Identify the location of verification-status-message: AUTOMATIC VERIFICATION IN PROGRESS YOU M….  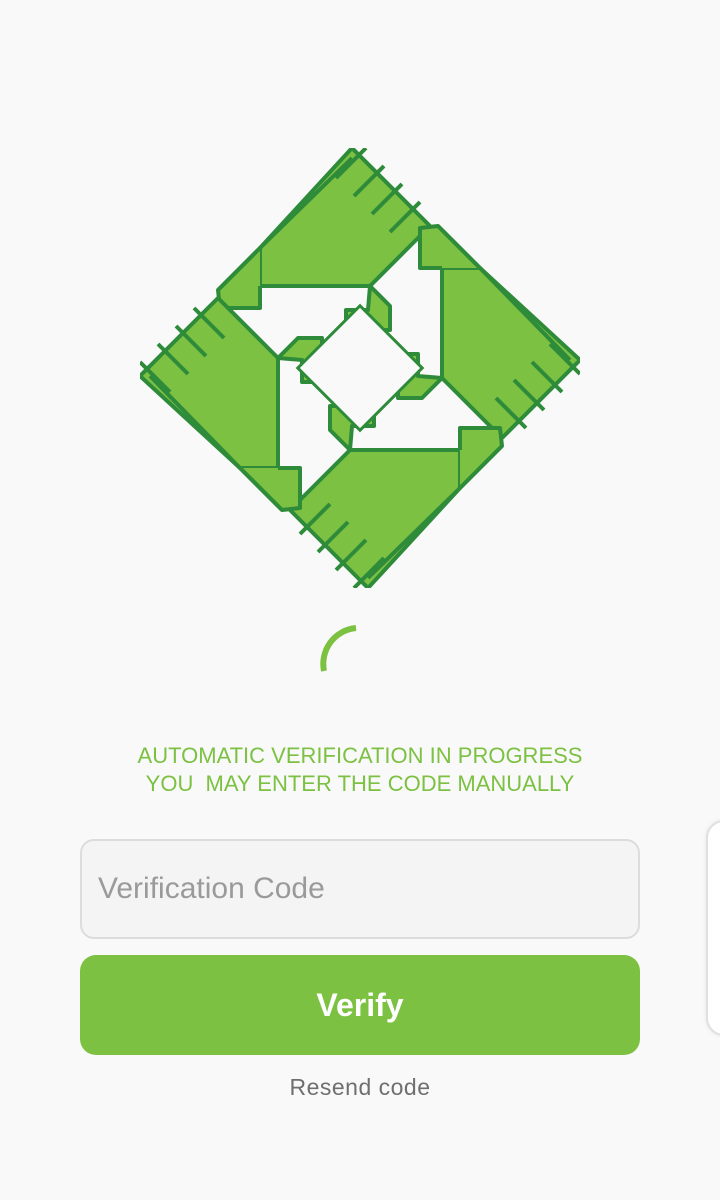
(360, 770).